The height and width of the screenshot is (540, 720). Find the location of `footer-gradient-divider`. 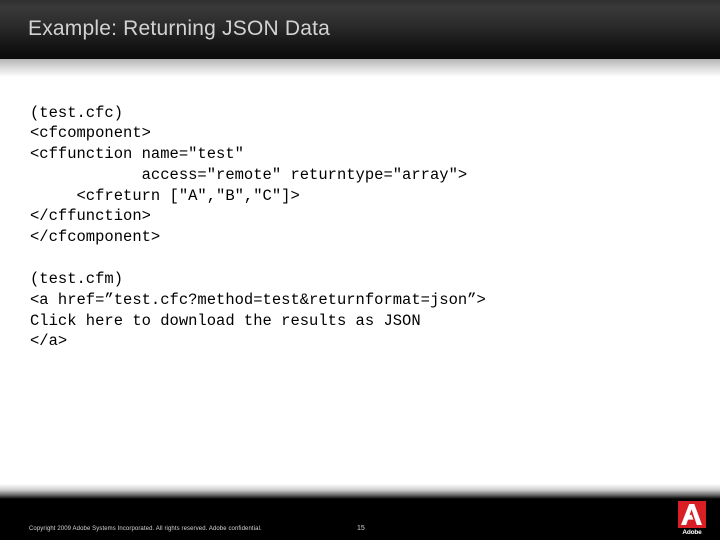

footer-gradient-divider is located at coordinates (360, 491).